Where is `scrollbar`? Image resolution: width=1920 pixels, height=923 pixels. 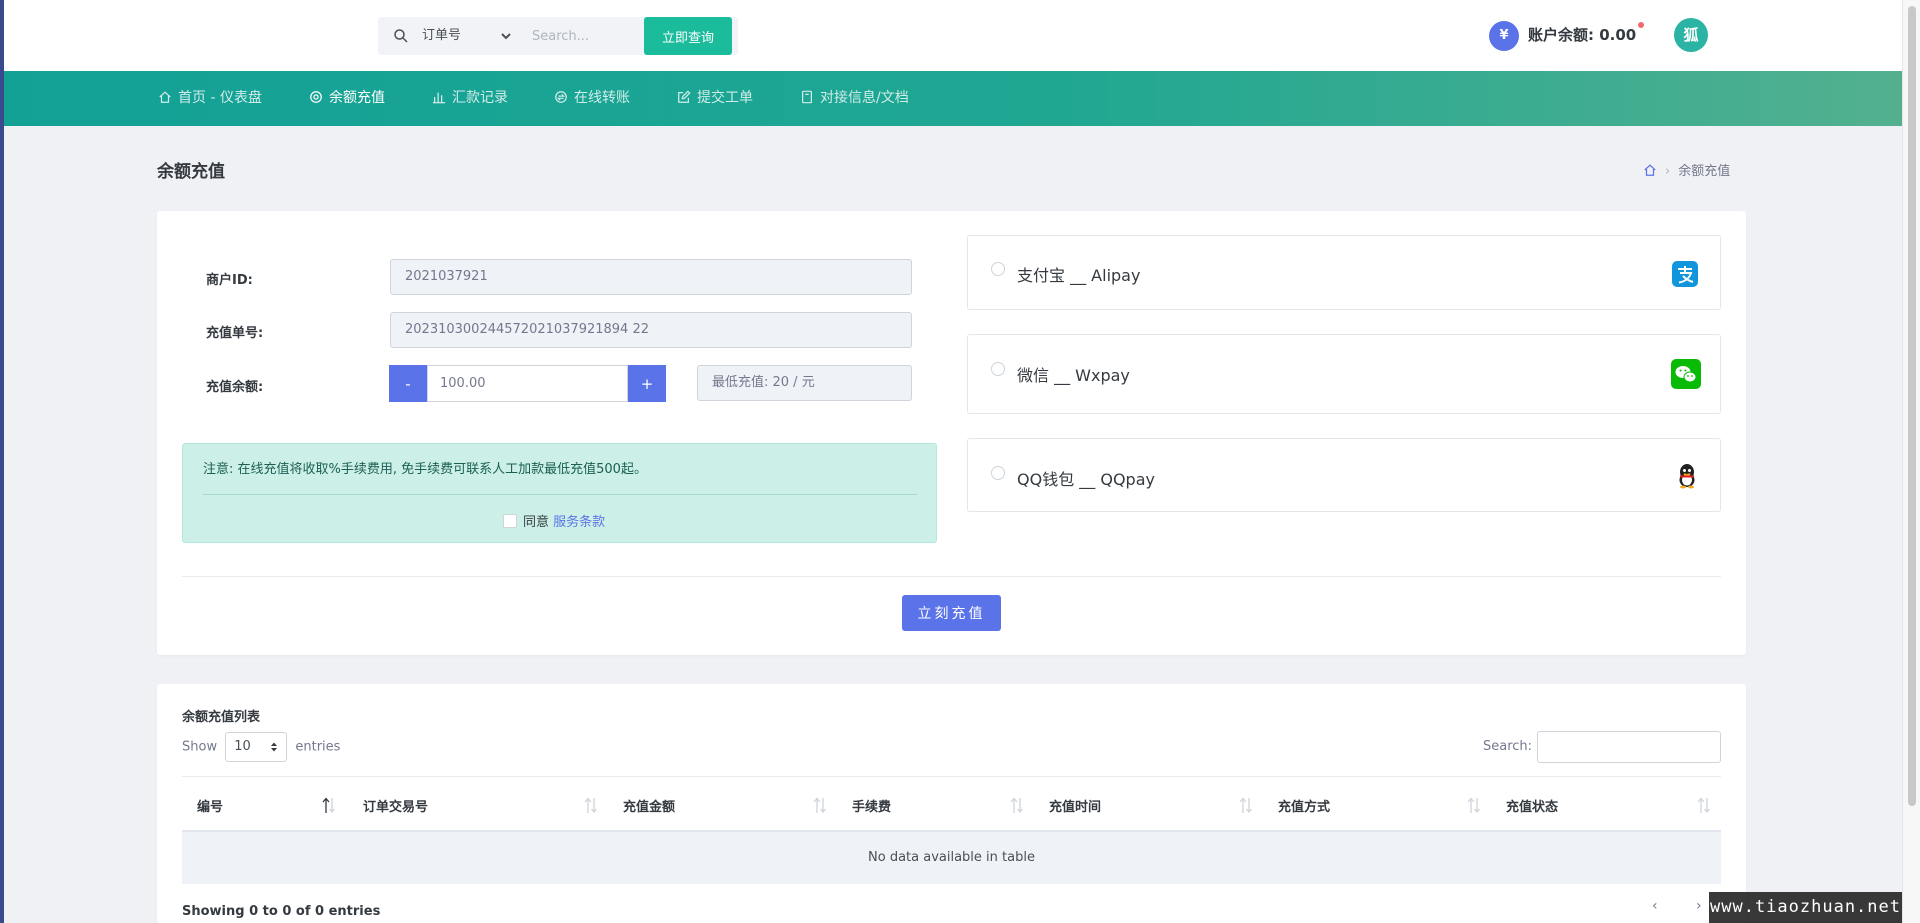 scrollbar is located at coordinates (1911, 461).